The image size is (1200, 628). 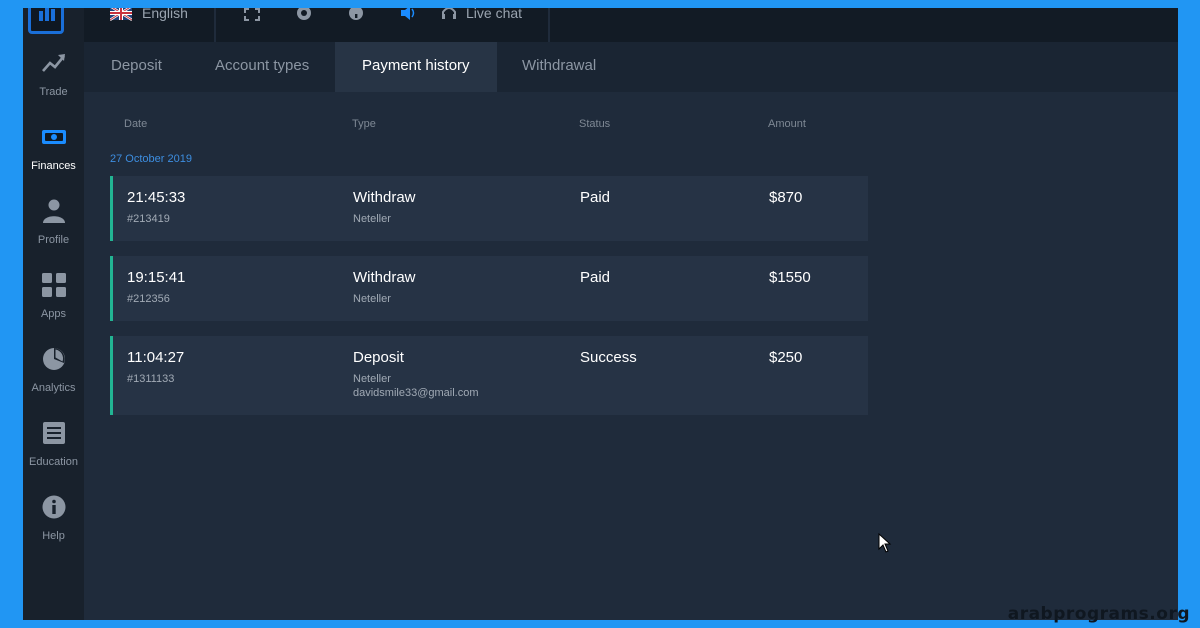 I want to click on transaction-status: Success, so click(x=608, y=357).